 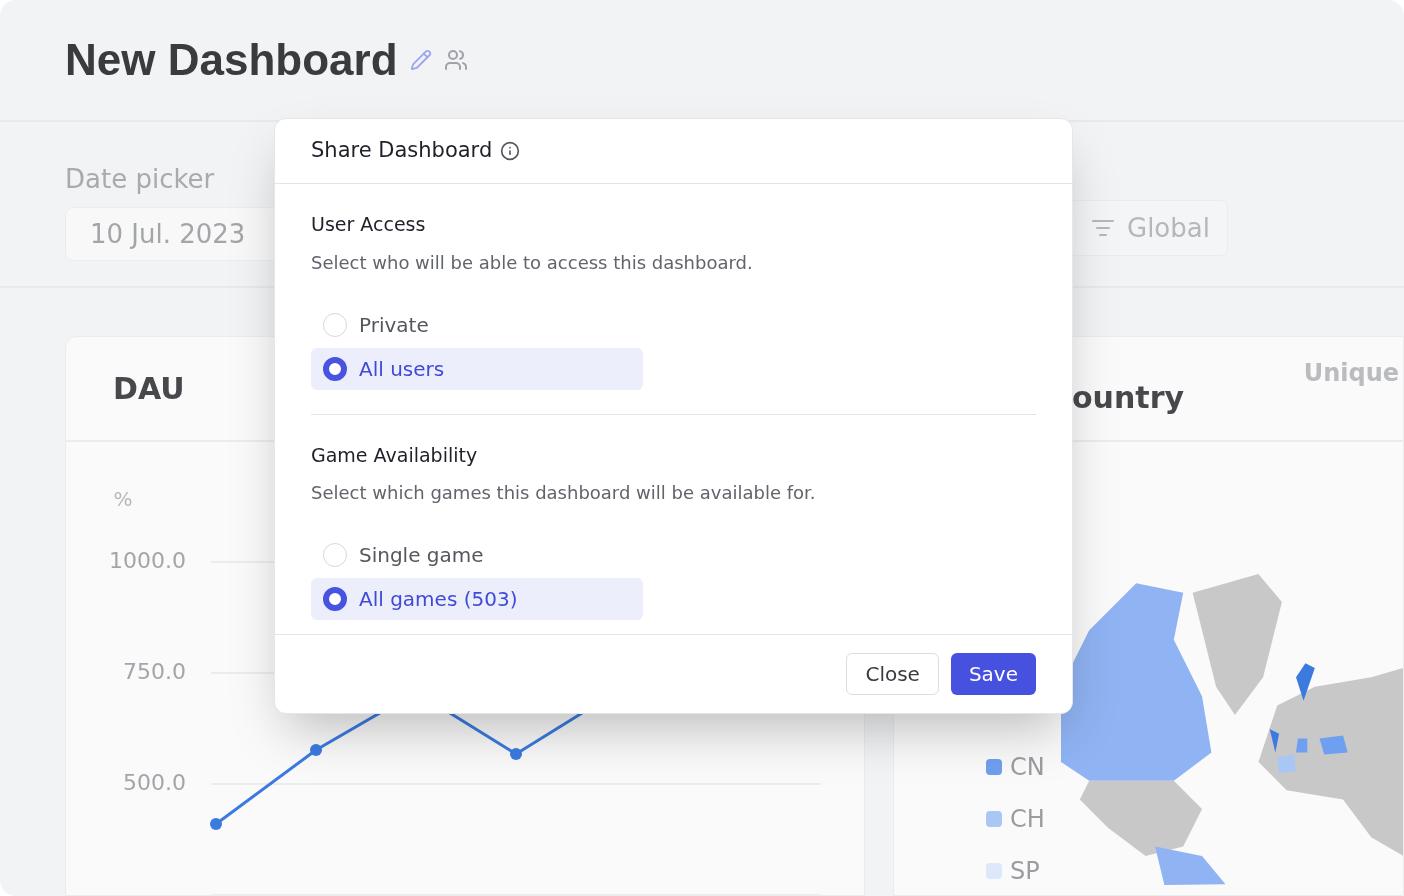 What do you see at coordinates (147, 560) in the screenshot?
I see `tick-label: 1000.0` at bounding box center [147, 560].